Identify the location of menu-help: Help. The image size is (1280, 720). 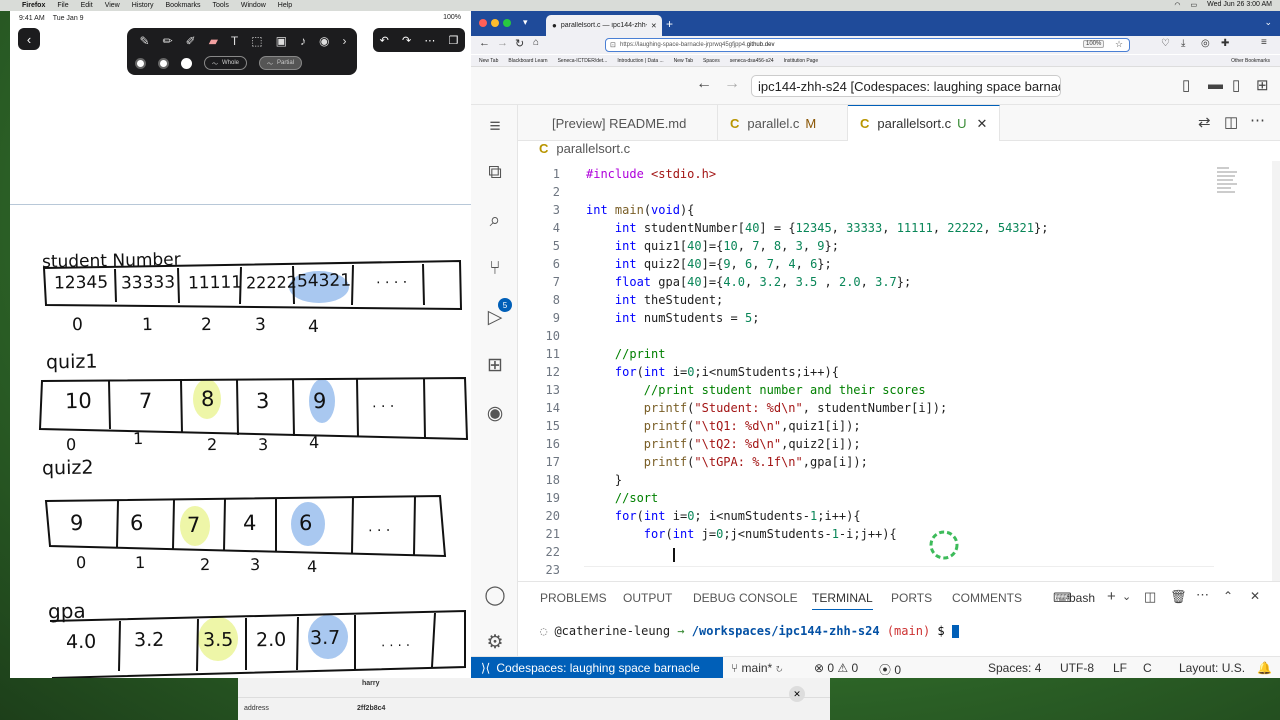
(285, 5).